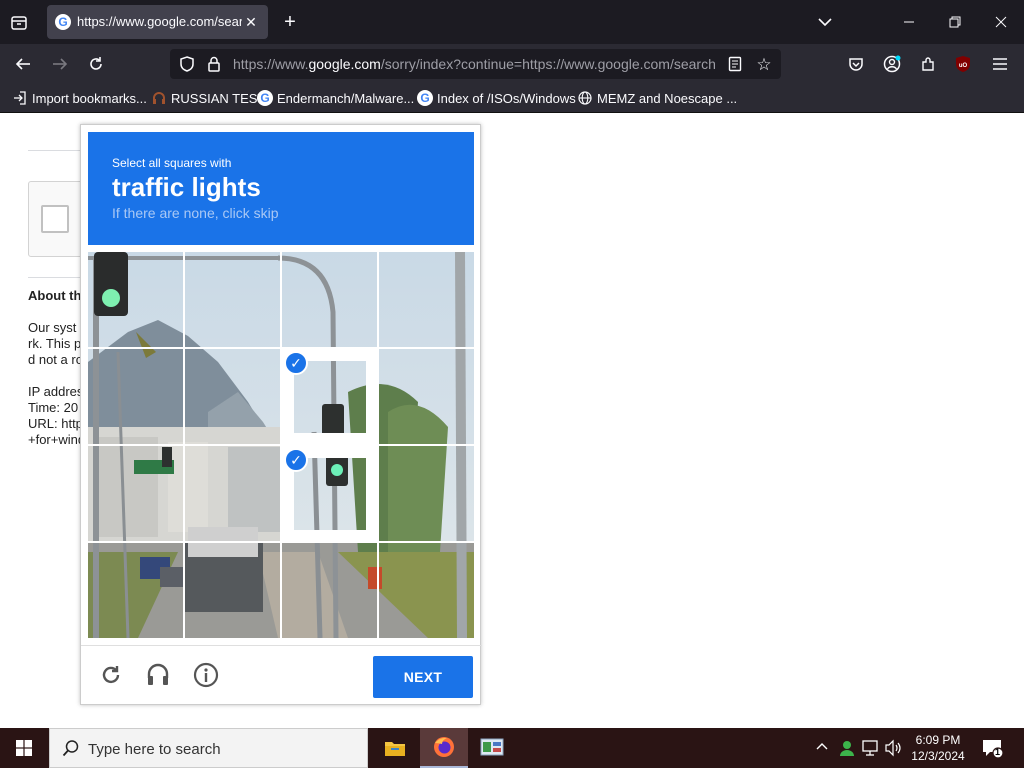 The width and height of the screenshot is (1024, 768). I want to click on about-heading: About th, so click(55, 295).